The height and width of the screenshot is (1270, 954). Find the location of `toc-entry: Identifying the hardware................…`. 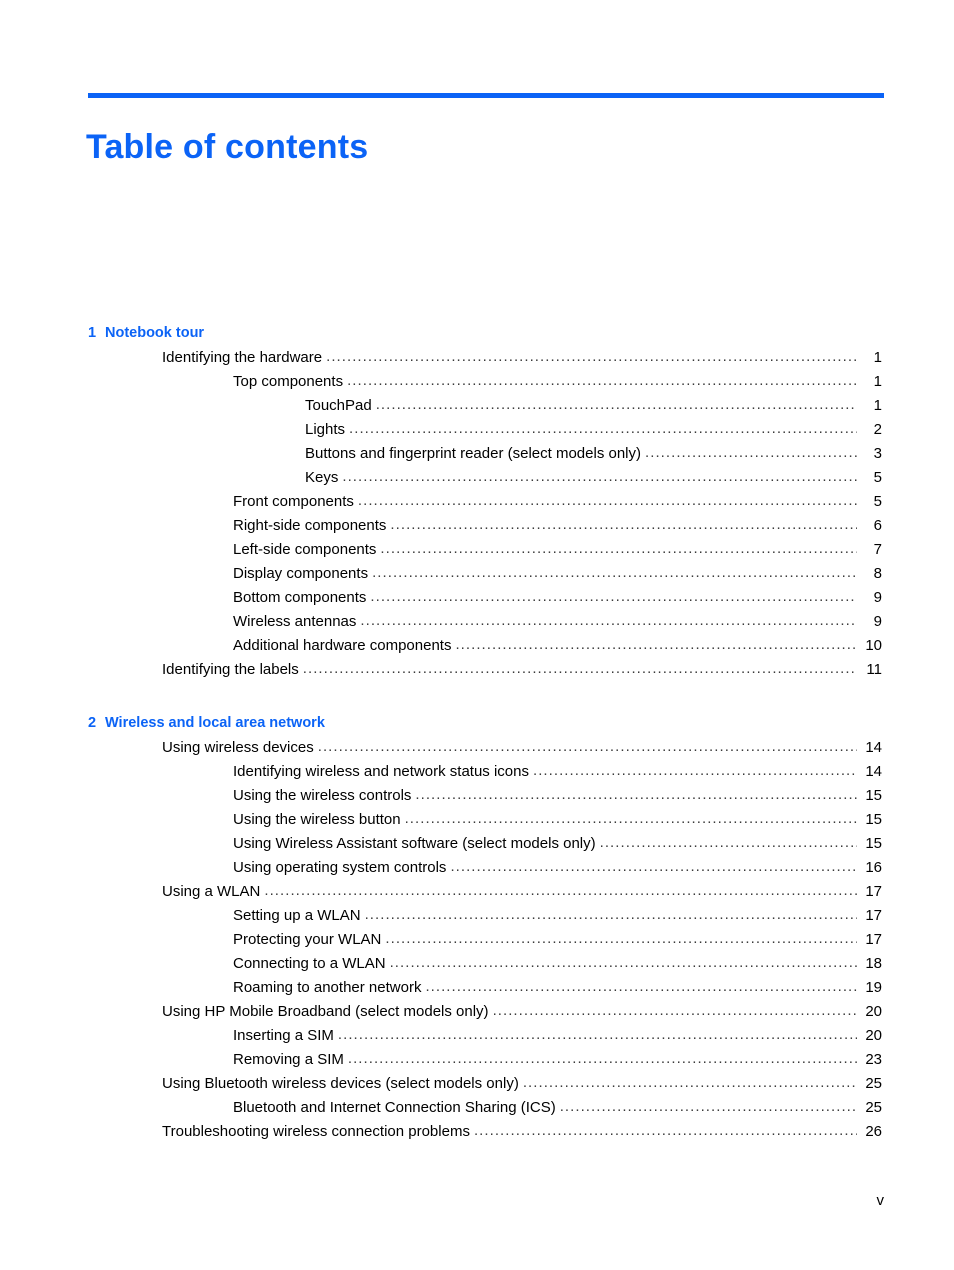

toc-entry: Identifying the hardware................… is located at coordinates (477, 358).